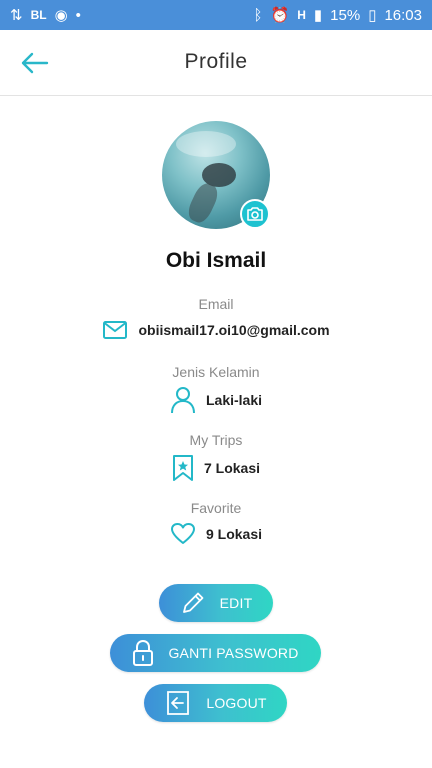 The image size is (432, 768). What do you see at coordinates (182, 468) in the screenshot?
I see `bookmark-star-icon` at bounding box center [182, 468].